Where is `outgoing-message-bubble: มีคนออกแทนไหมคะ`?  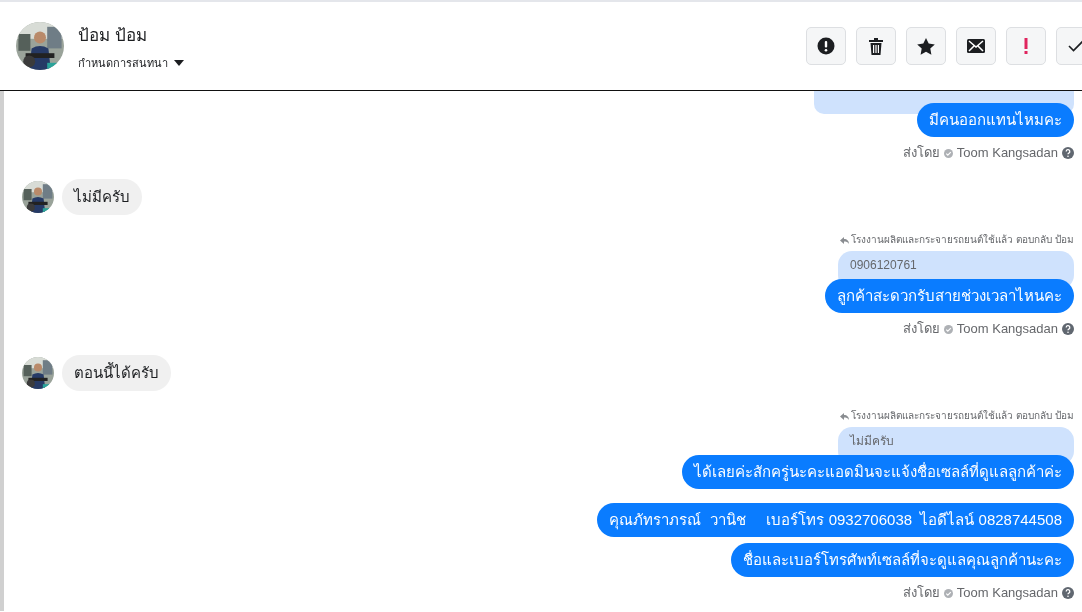
outgoing-message-bubble: มีคนออกแทนไหมคะ is located at coordinates (995, 120).